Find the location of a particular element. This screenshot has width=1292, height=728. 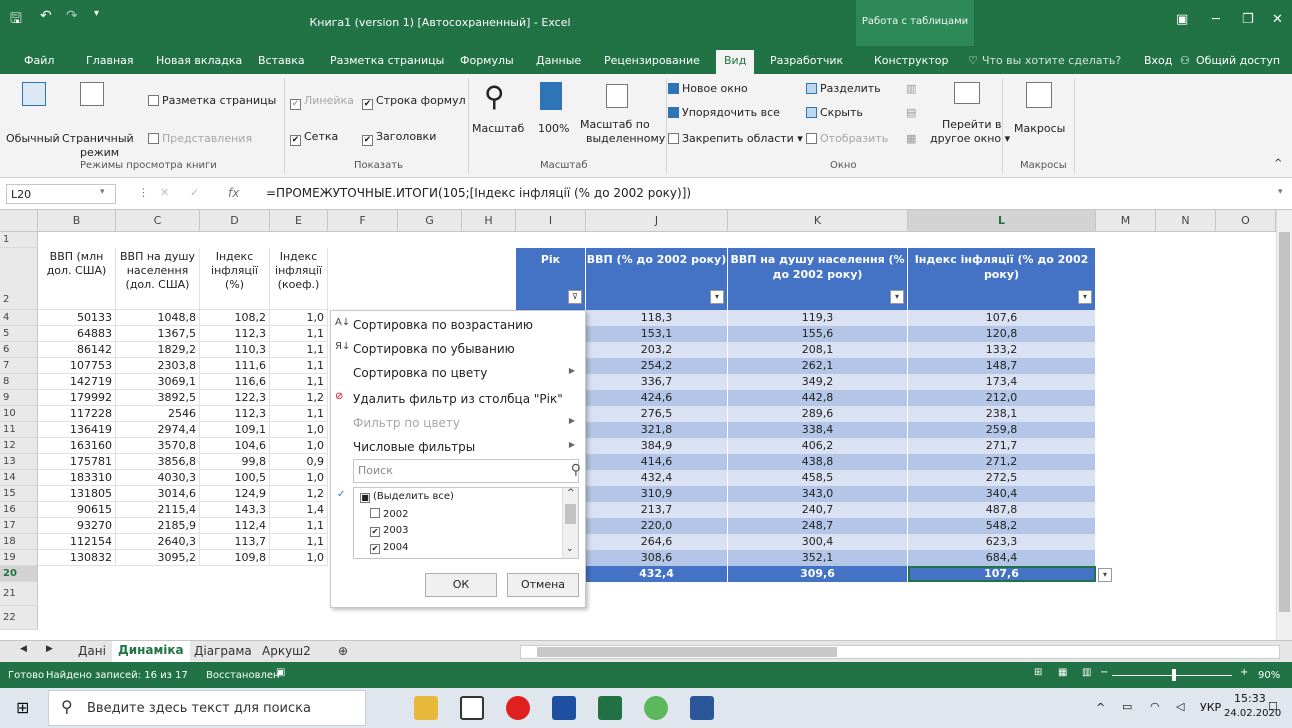

table-cell: 153,1 is located at coordinates (657, 334).